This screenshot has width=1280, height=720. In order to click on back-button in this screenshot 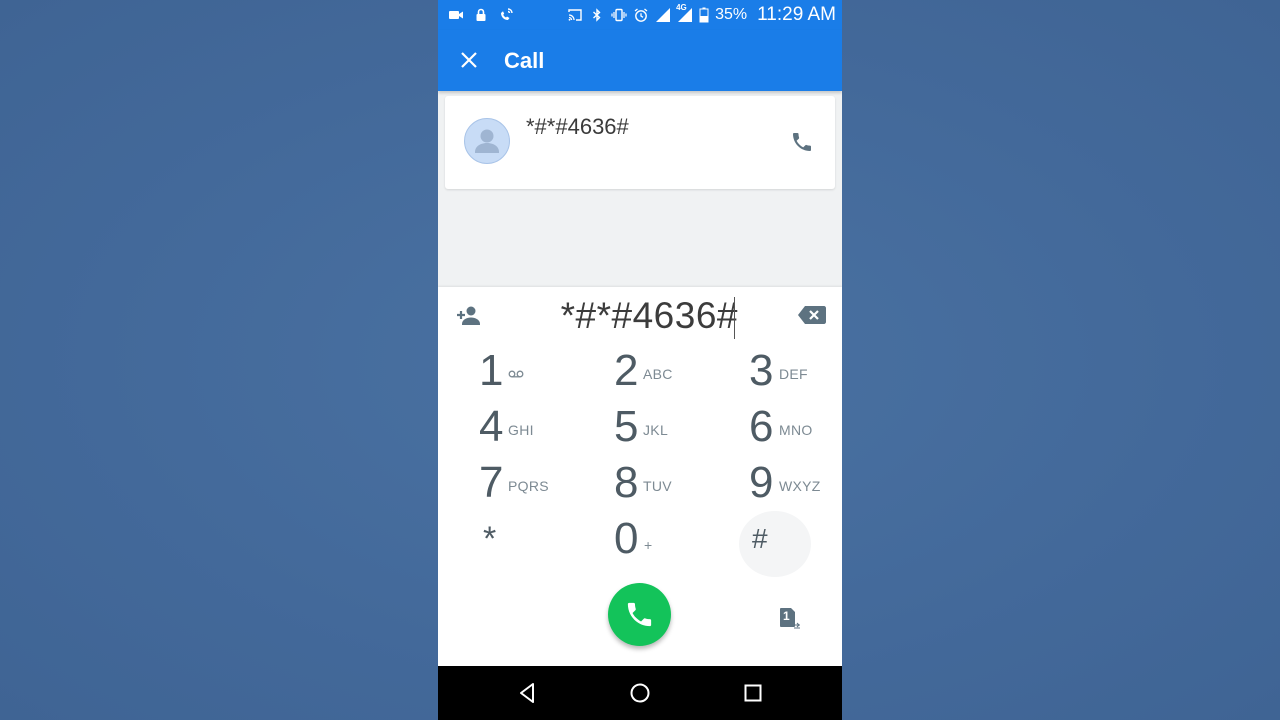, I will do `click(527, 693)`.